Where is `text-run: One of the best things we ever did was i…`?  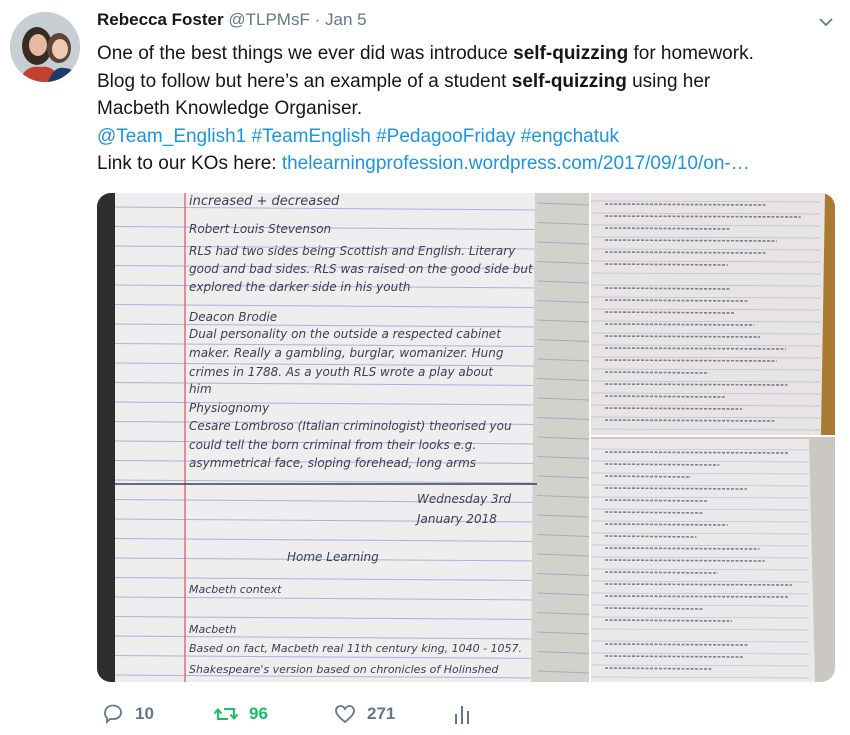 text-run: One of the best things we ever did was i… is located at coordinates (305, 53).